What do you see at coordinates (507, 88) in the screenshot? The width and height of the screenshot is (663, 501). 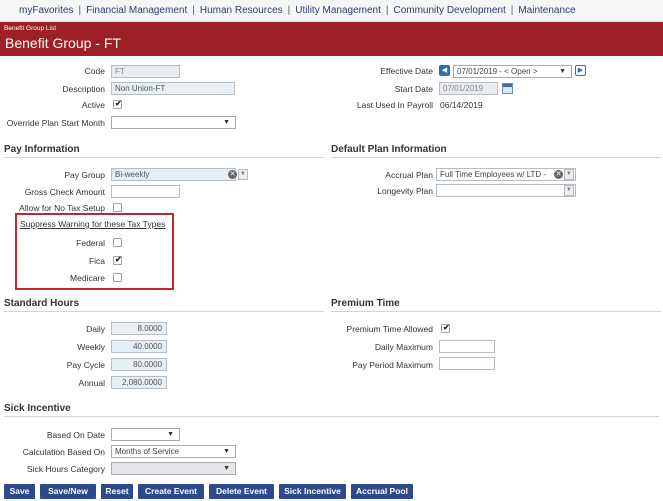 I see `calendar-icon` at bounding box center [507, 88].